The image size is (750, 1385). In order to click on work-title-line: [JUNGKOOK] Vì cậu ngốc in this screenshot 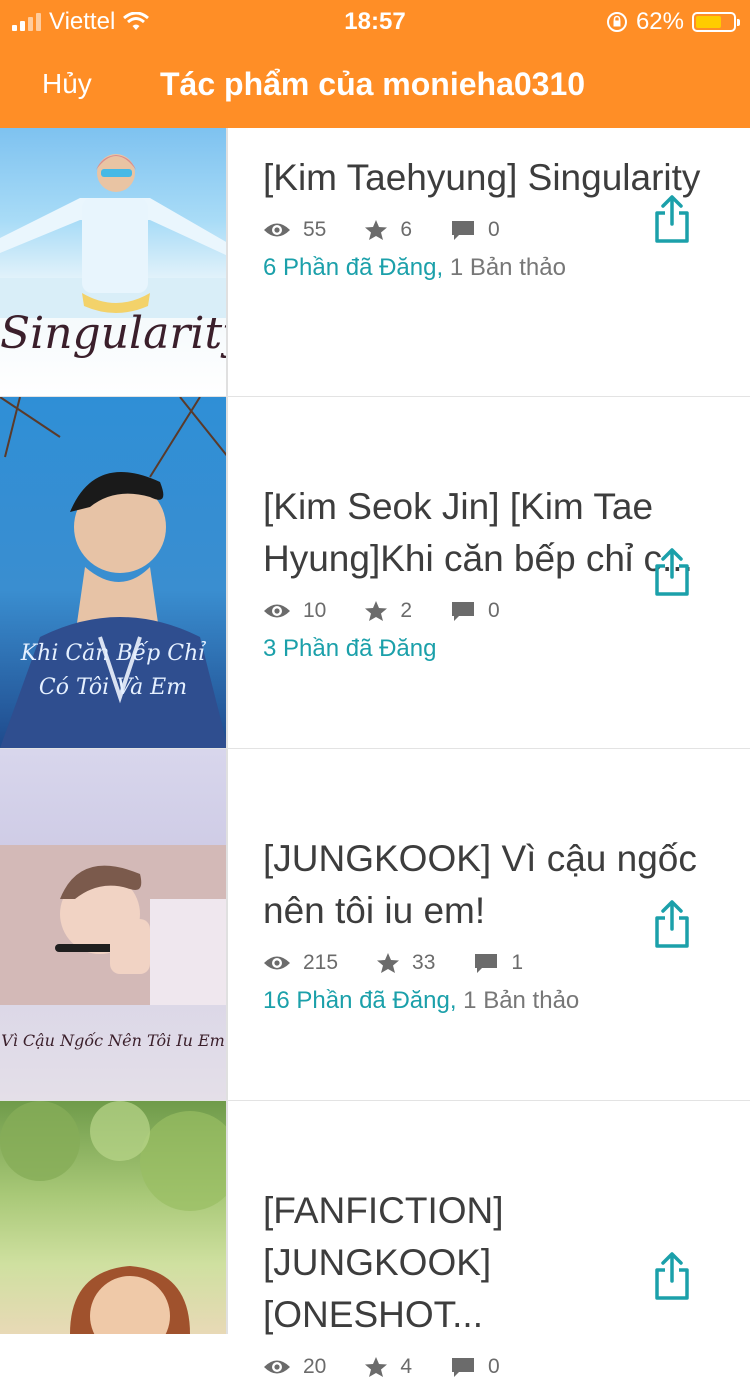, I will do `click(480, 858)`.